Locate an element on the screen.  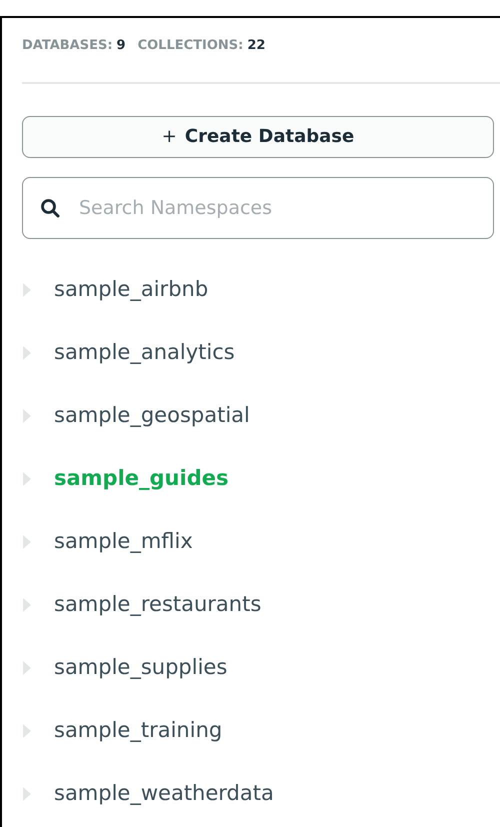
search-field: Search Namespaces is located at coordinates (258, 207).